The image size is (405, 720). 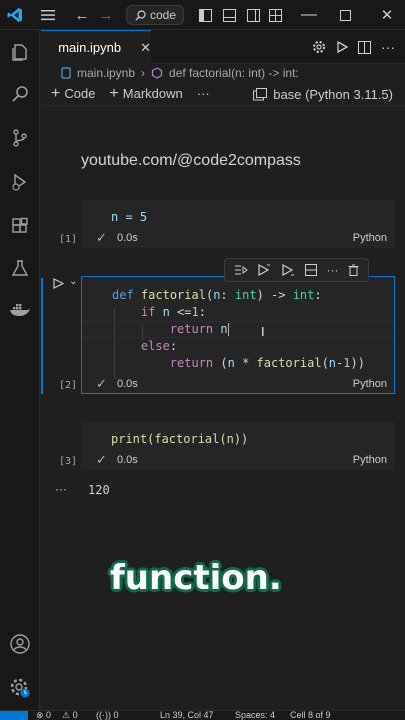 What do you see at coordinates (157, 73) in the screenshot?
I see `function-symbol-icon` at bounding box center [157, 73].